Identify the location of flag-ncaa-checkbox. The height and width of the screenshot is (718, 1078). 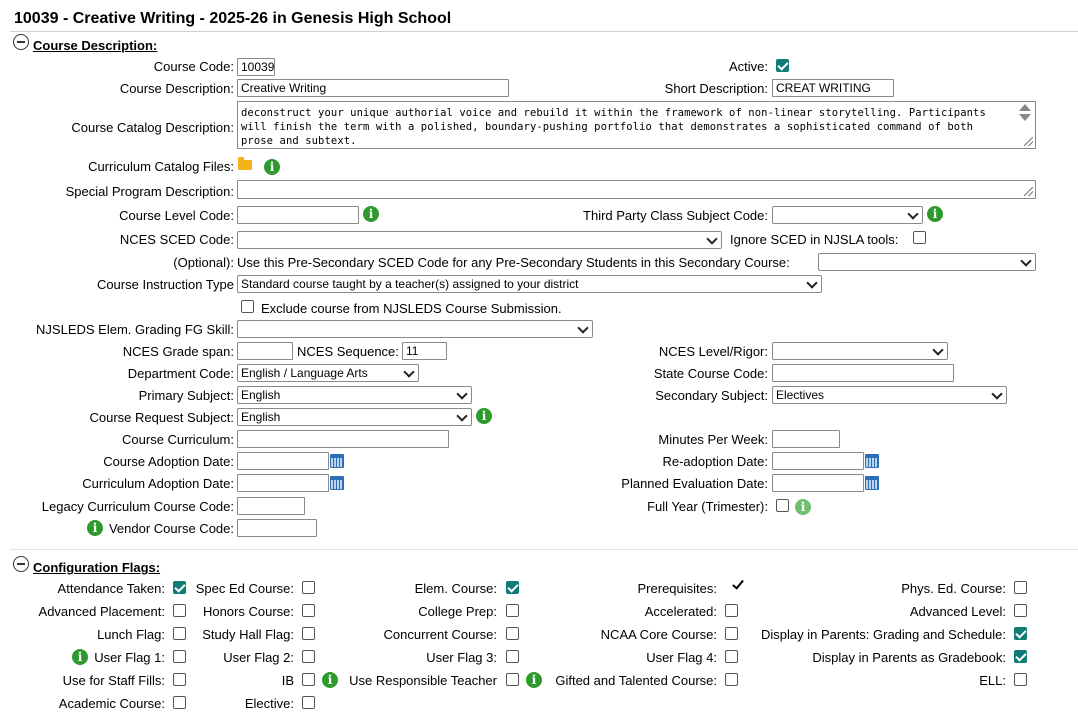
(731, 633).